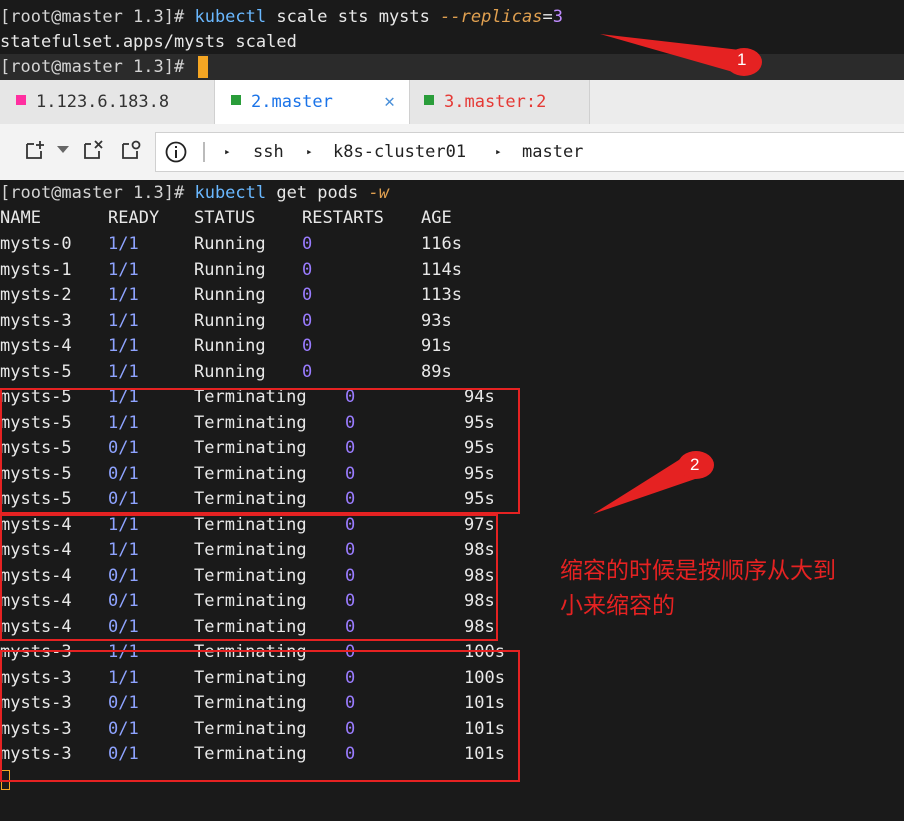 This screenshot has width=904, height=821. Describe the element at coordinates (131, 150) in the screenshot. I see `reconnect-icon` at that location.